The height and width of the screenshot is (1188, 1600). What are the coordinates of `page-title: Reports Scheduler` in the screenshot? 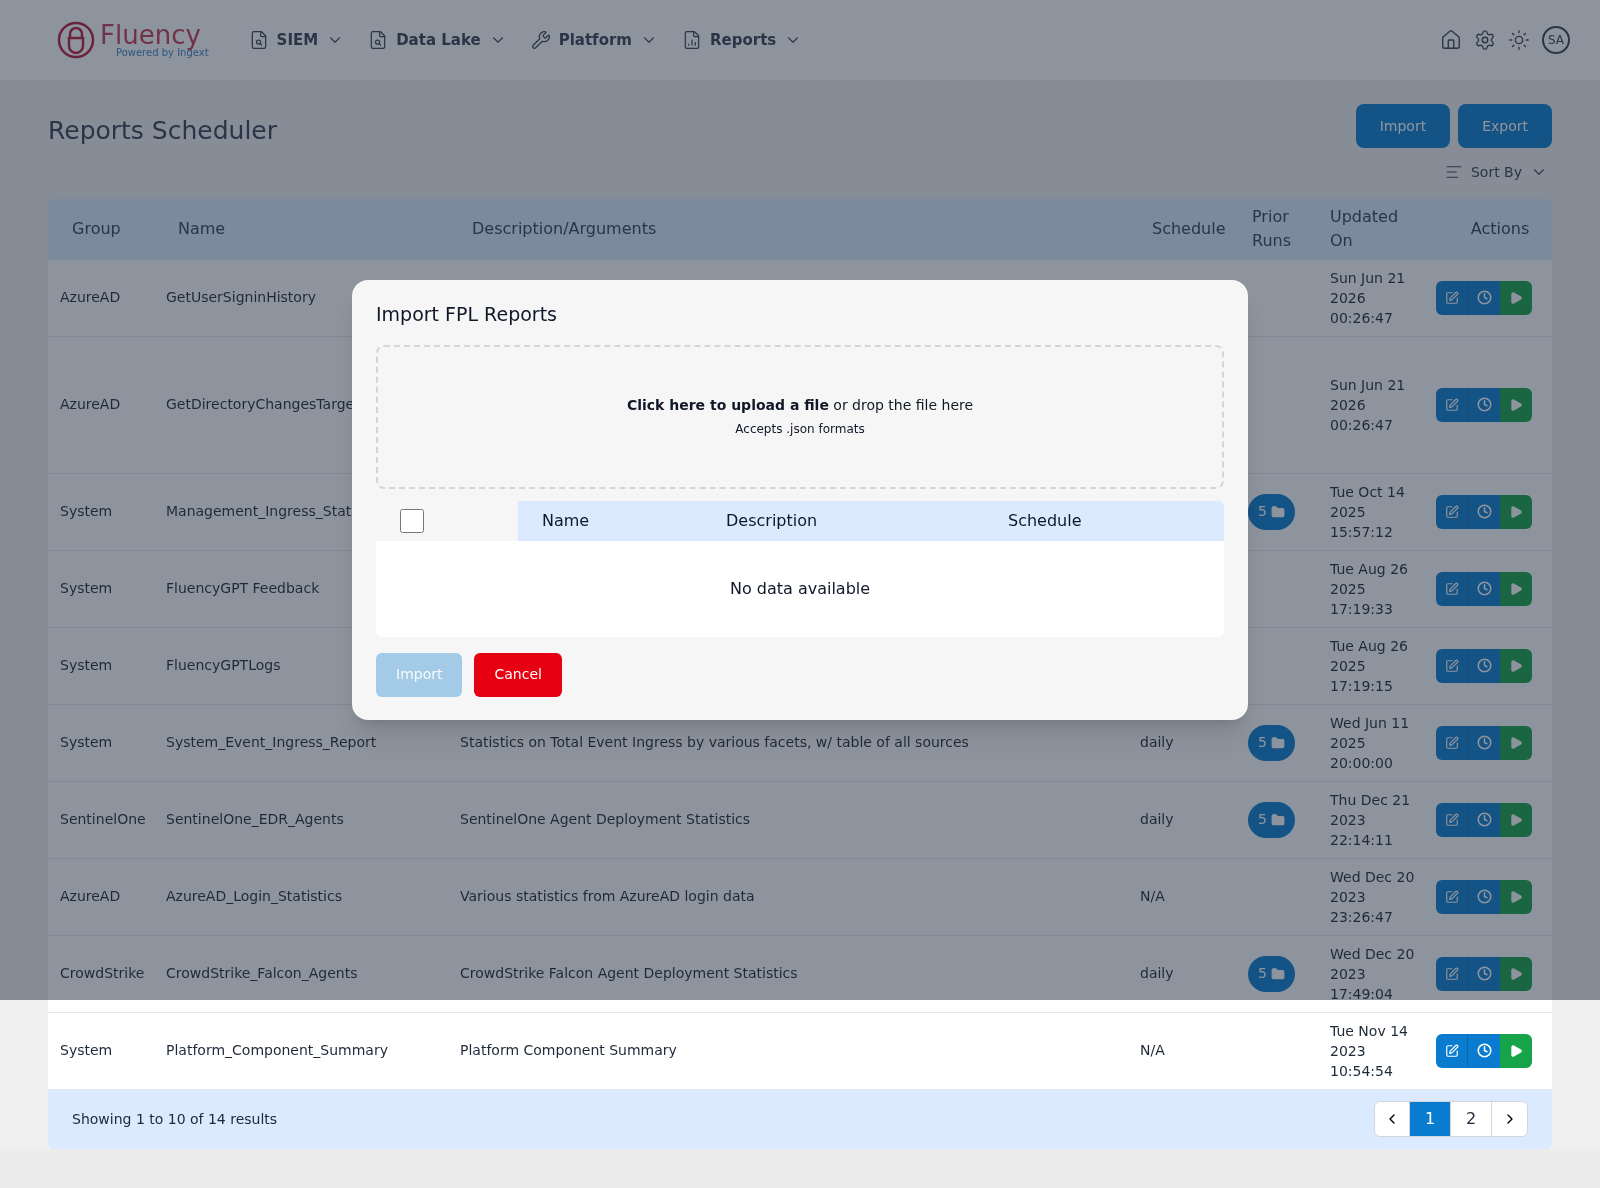 It's located at (162, 131).